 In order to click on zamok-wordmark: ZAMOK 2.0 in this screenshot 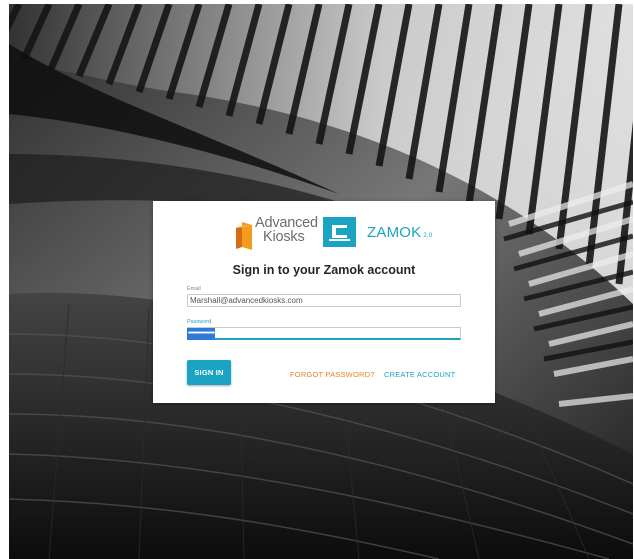, I will do `click(399, 232)`.